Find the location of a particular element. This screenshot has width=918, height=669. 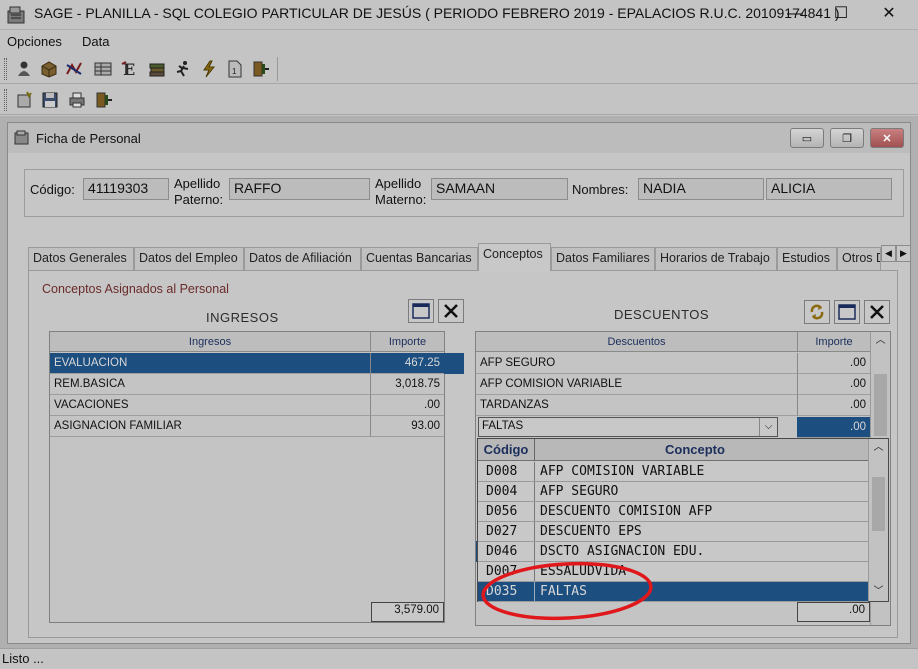

minimize-icon: ▭ is located at coordinates (807, 138).